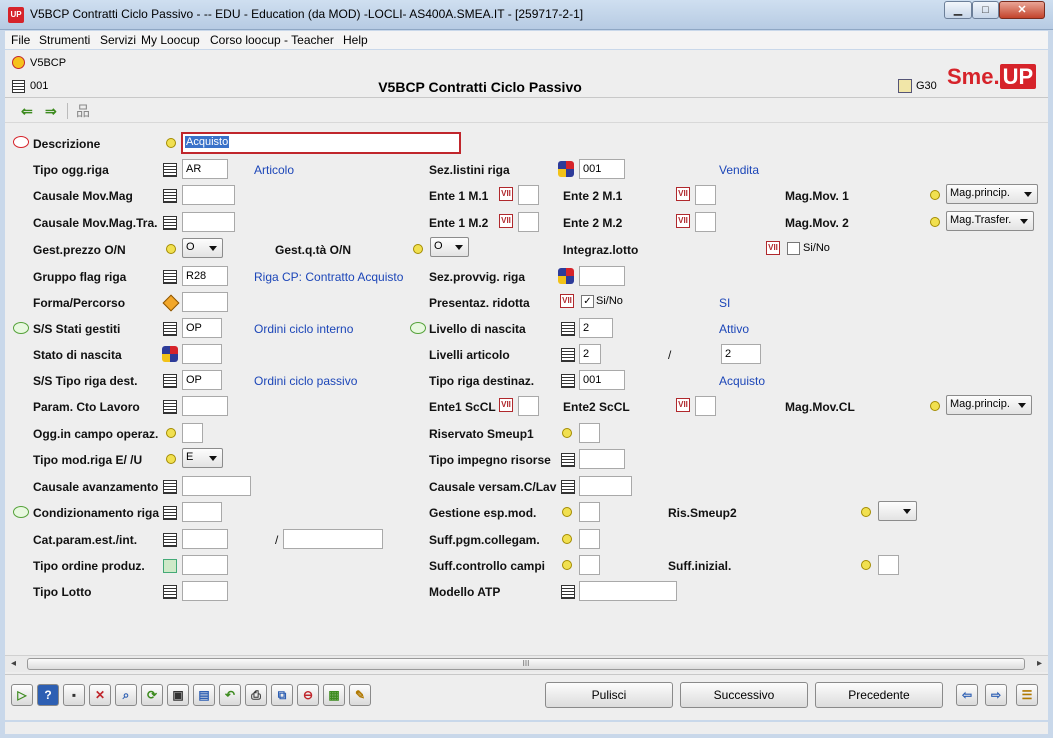  Describe the element at coordinates (205, 406) in the screenshot. I see `param-cto-lavoro-input` at that location.